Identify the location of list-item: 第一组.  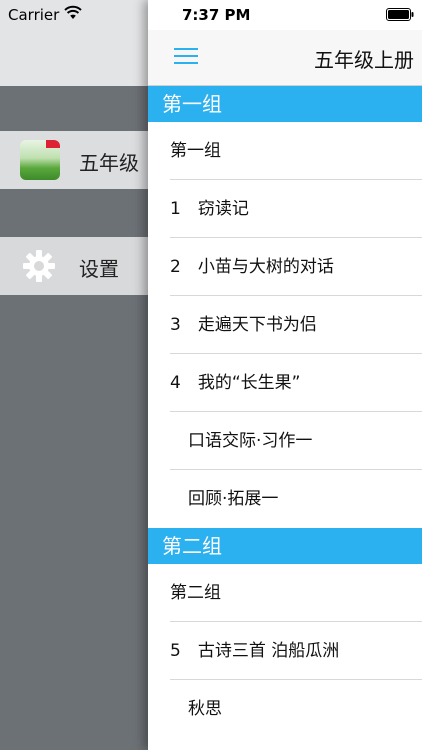
(285, 151).